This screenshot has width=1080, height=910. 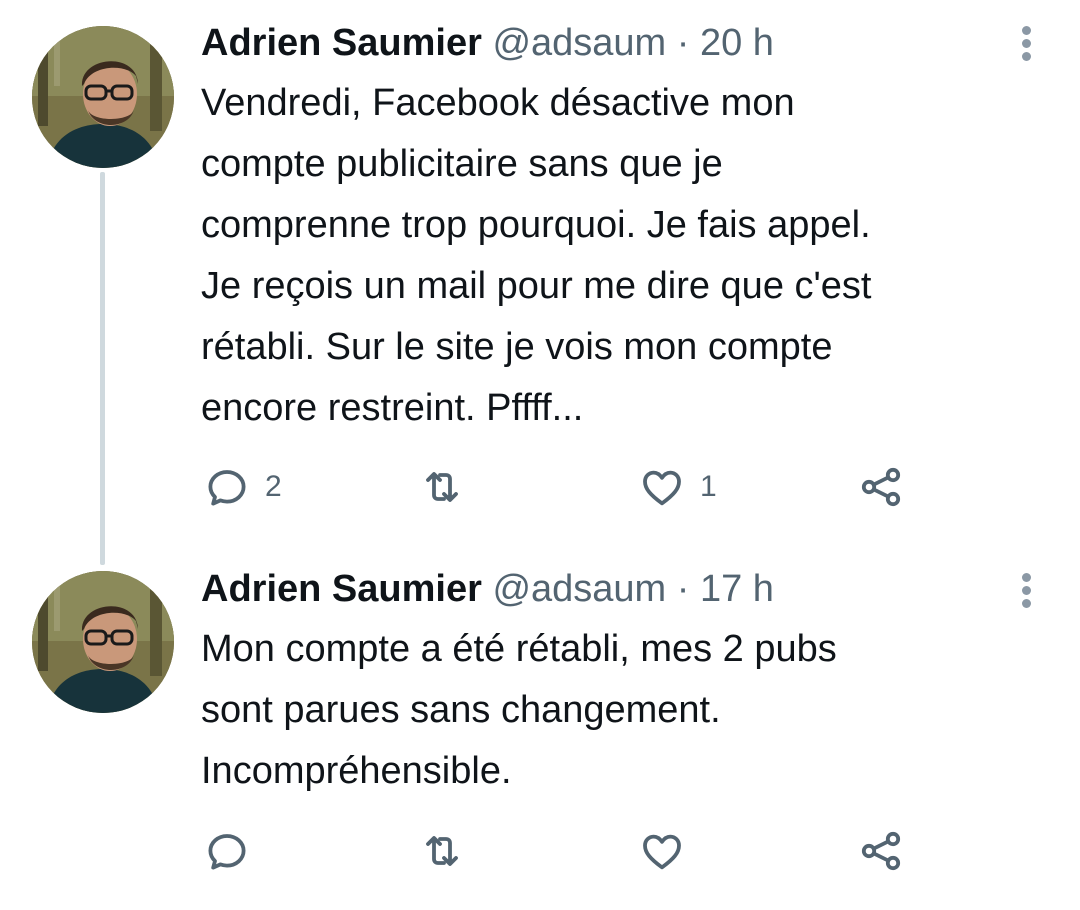 What do you see at coordinates (273, 486) in the screenshot?
I see `reply-count: 2` at bounding box center [273, 486].